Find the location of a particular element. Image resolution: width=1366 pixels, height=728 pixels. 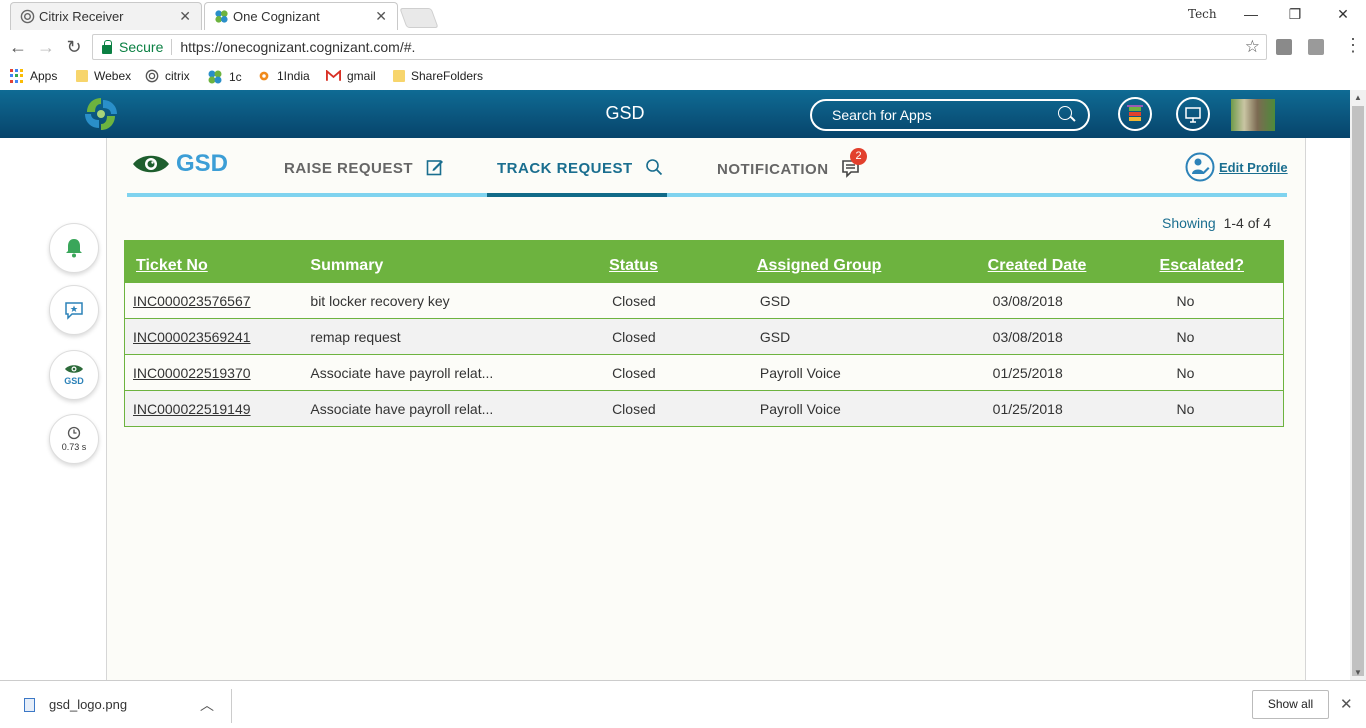

load-timer-button: 0.73 s is located at coordinates (74, 439).